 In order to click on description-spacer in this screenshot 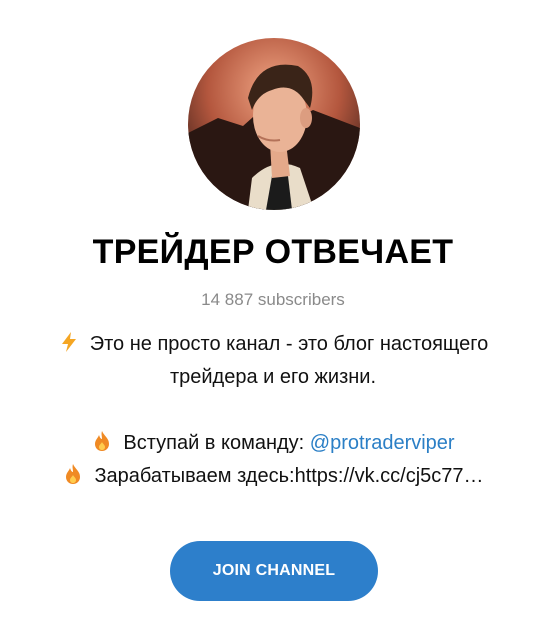, I will do `click(273, 410)`.